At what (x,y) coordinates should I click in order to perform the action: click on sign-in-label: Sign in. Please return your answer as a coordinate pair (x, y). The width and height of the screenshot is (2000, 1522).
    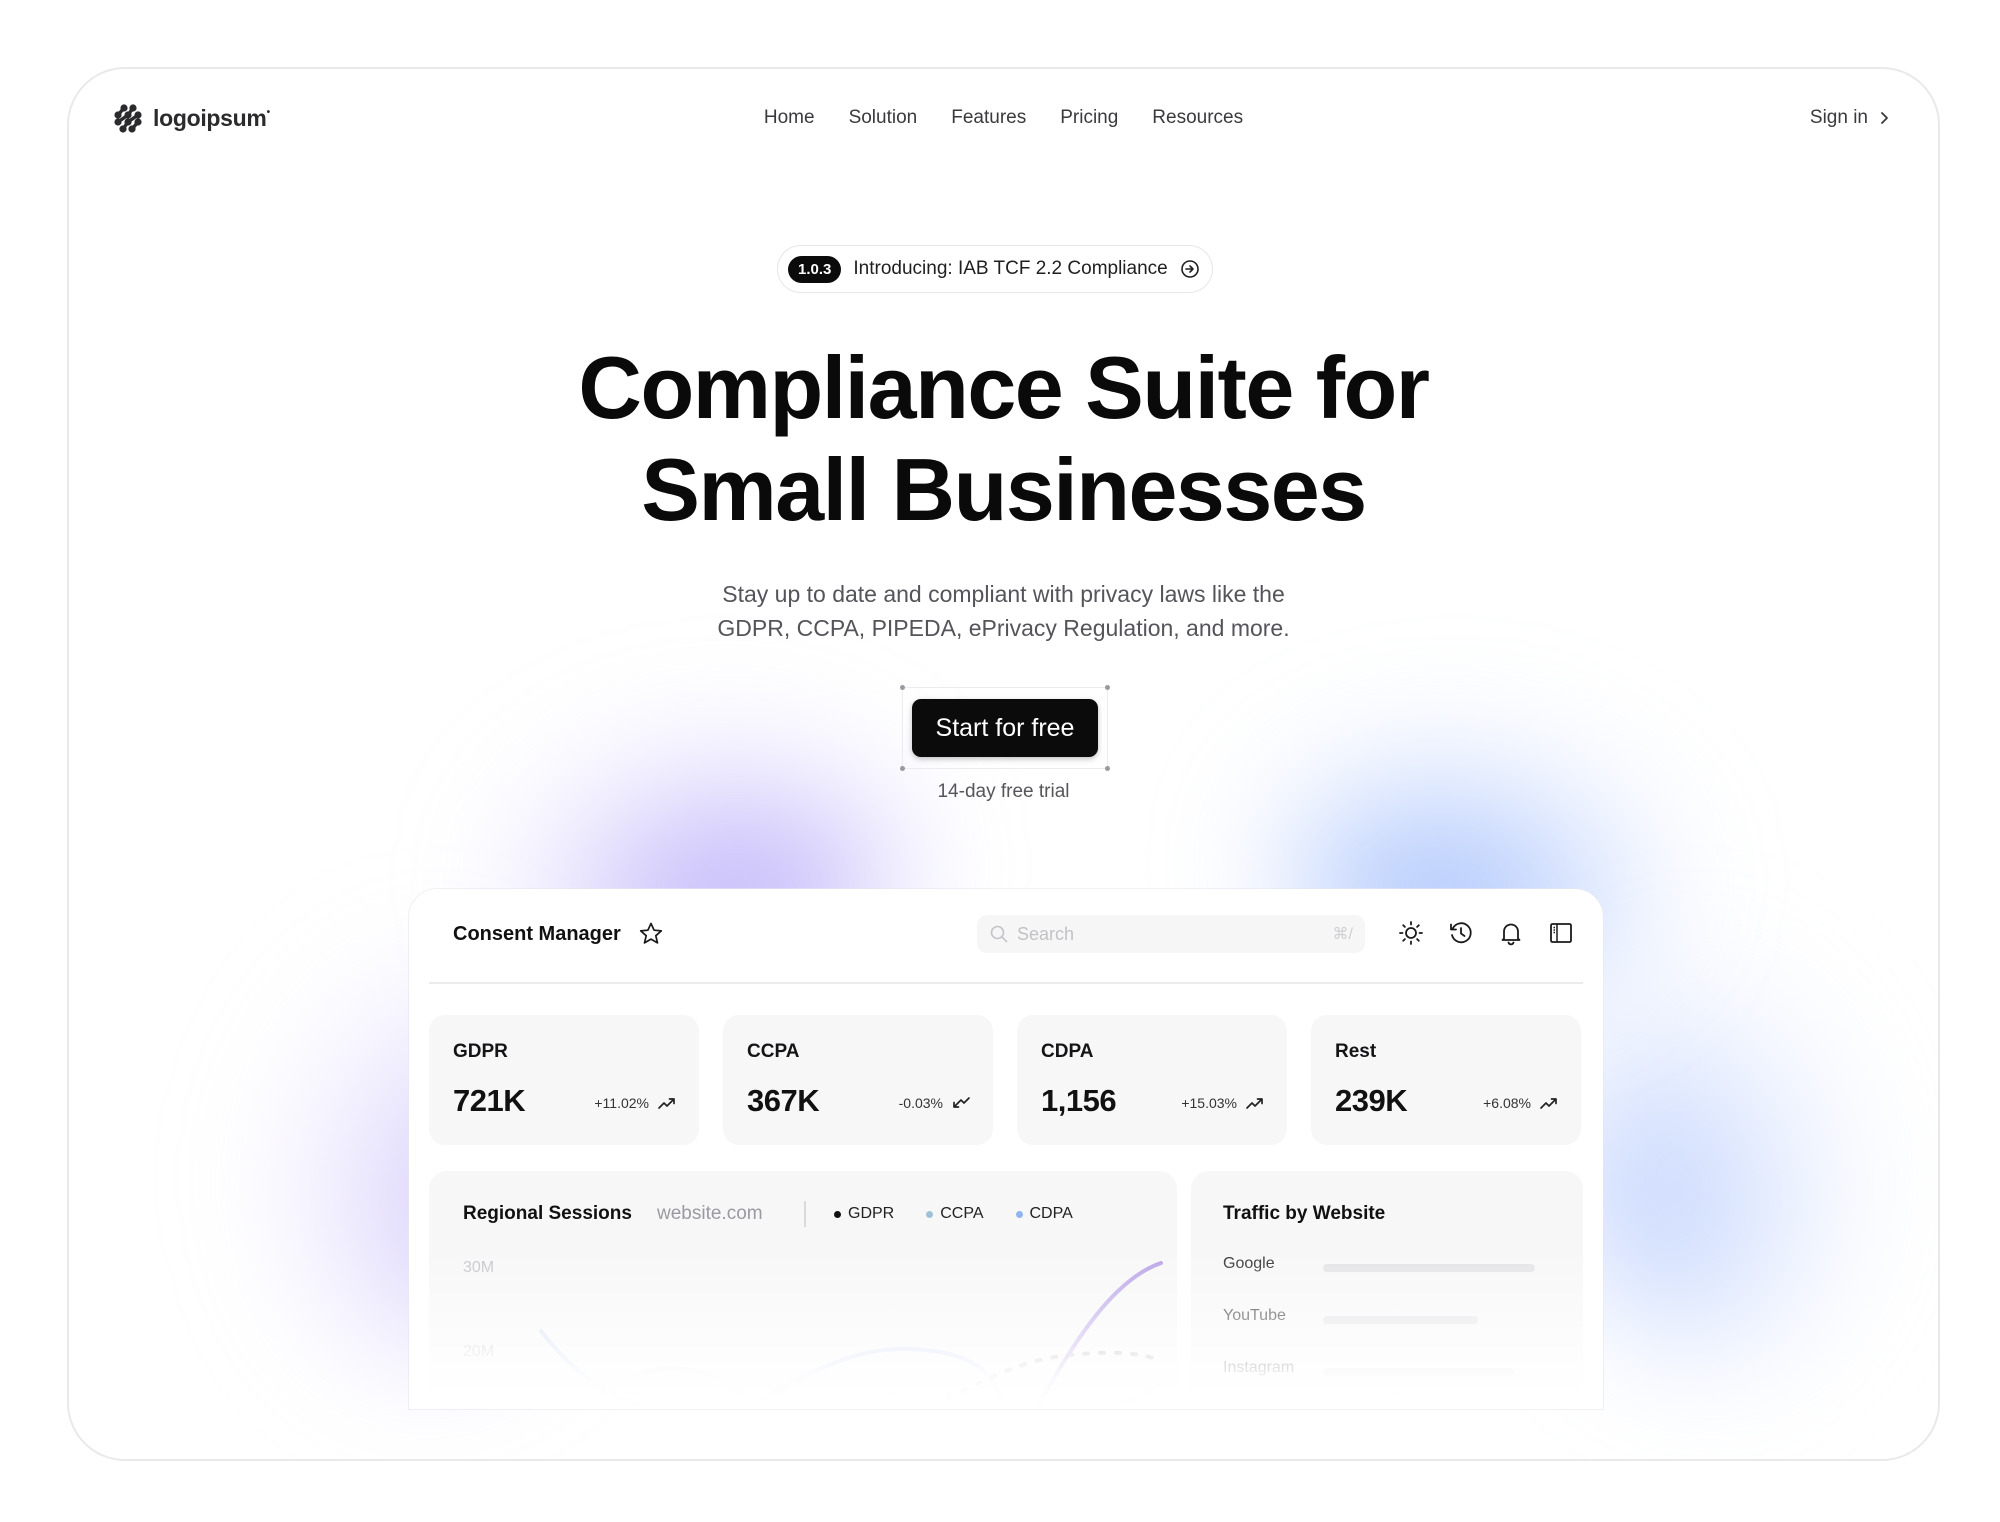
    Looking at the image, I should click on (1838, 117).